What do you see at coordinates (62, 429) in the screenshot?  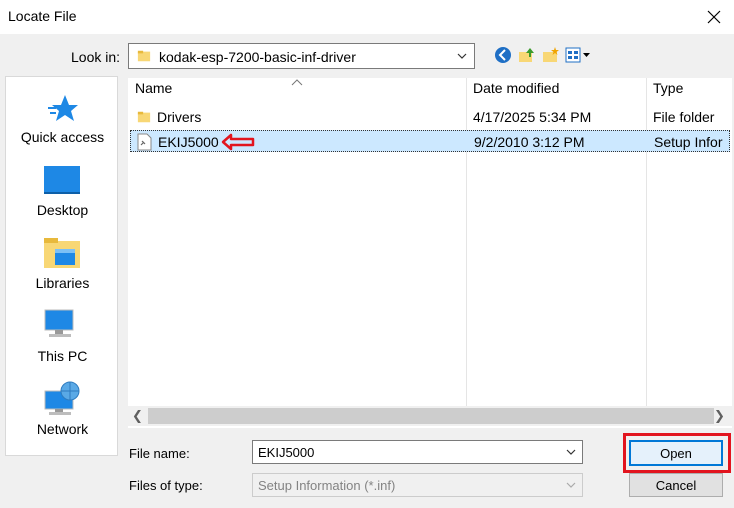 I see `place-label: Network` at bounding box center [62, 429].